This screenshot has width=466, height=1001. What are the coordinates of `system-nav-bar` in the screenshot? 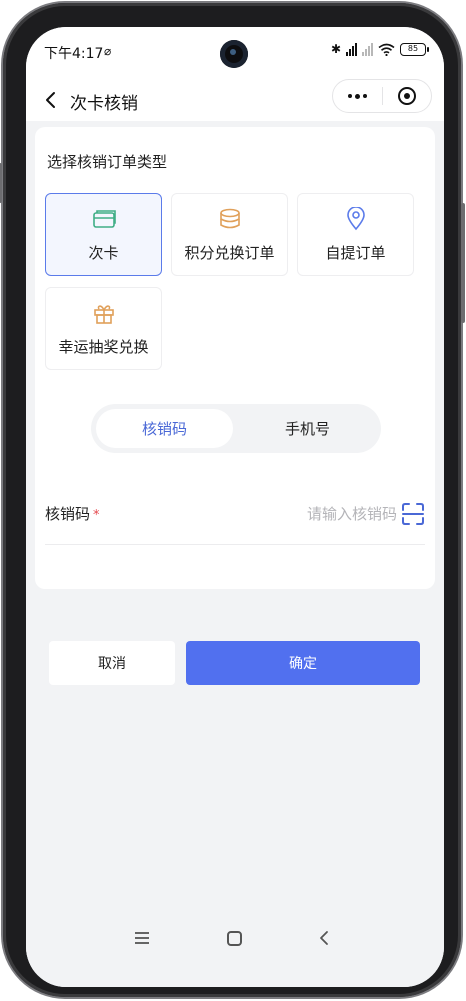 It's located at (235, 949).